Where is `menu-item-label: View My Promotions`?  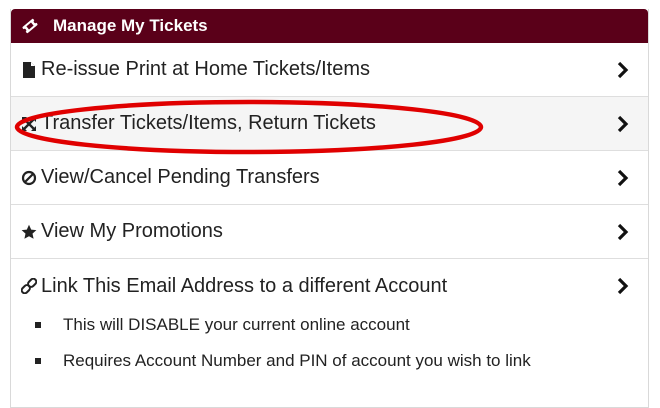 menu-item-label: View My Promotions is located at coordinates (132, 231).